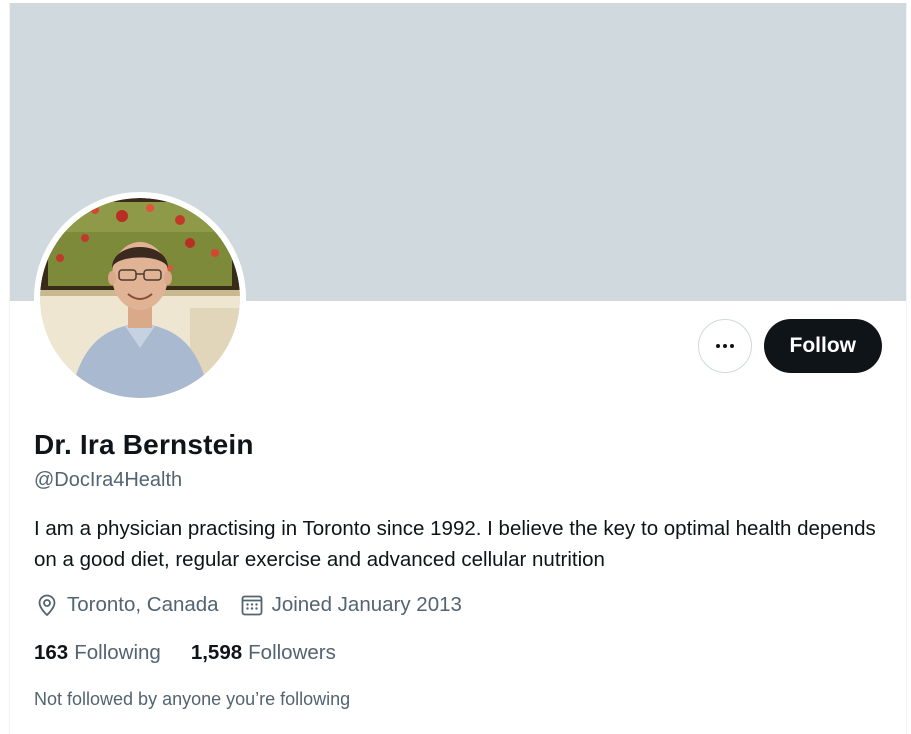 Image resolution: width=911 pixels, height=734 pixels. I want to click on profile-actions: Follow, so click(789, 346).